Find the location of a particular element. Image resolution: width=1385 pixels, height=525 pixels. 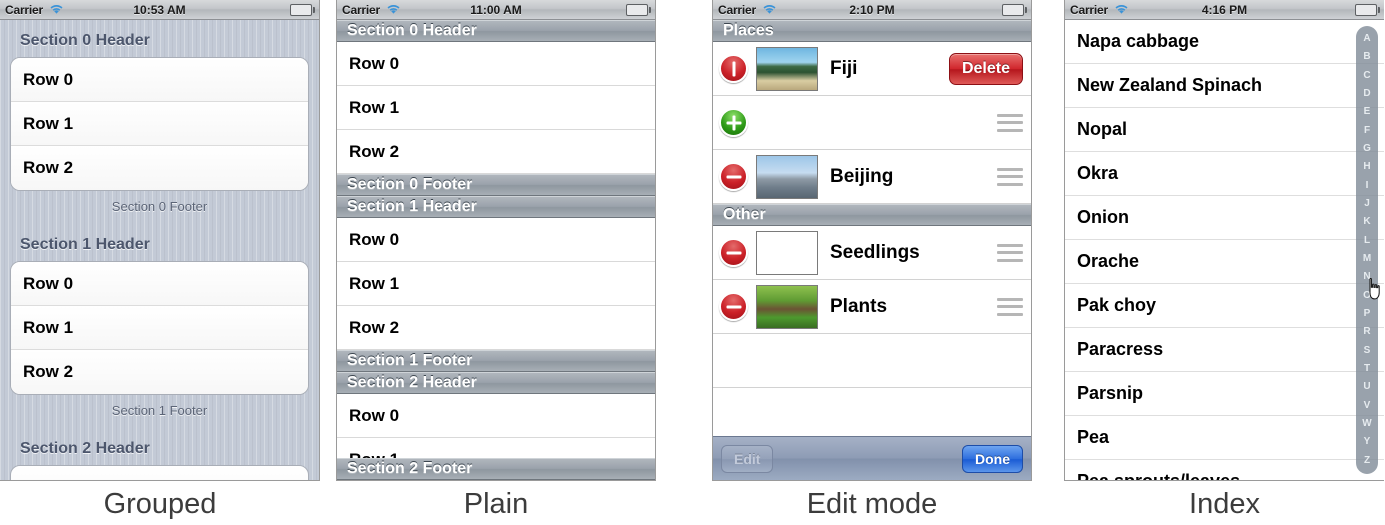

delete-confirm-badge is located at coordinates (733, 68).